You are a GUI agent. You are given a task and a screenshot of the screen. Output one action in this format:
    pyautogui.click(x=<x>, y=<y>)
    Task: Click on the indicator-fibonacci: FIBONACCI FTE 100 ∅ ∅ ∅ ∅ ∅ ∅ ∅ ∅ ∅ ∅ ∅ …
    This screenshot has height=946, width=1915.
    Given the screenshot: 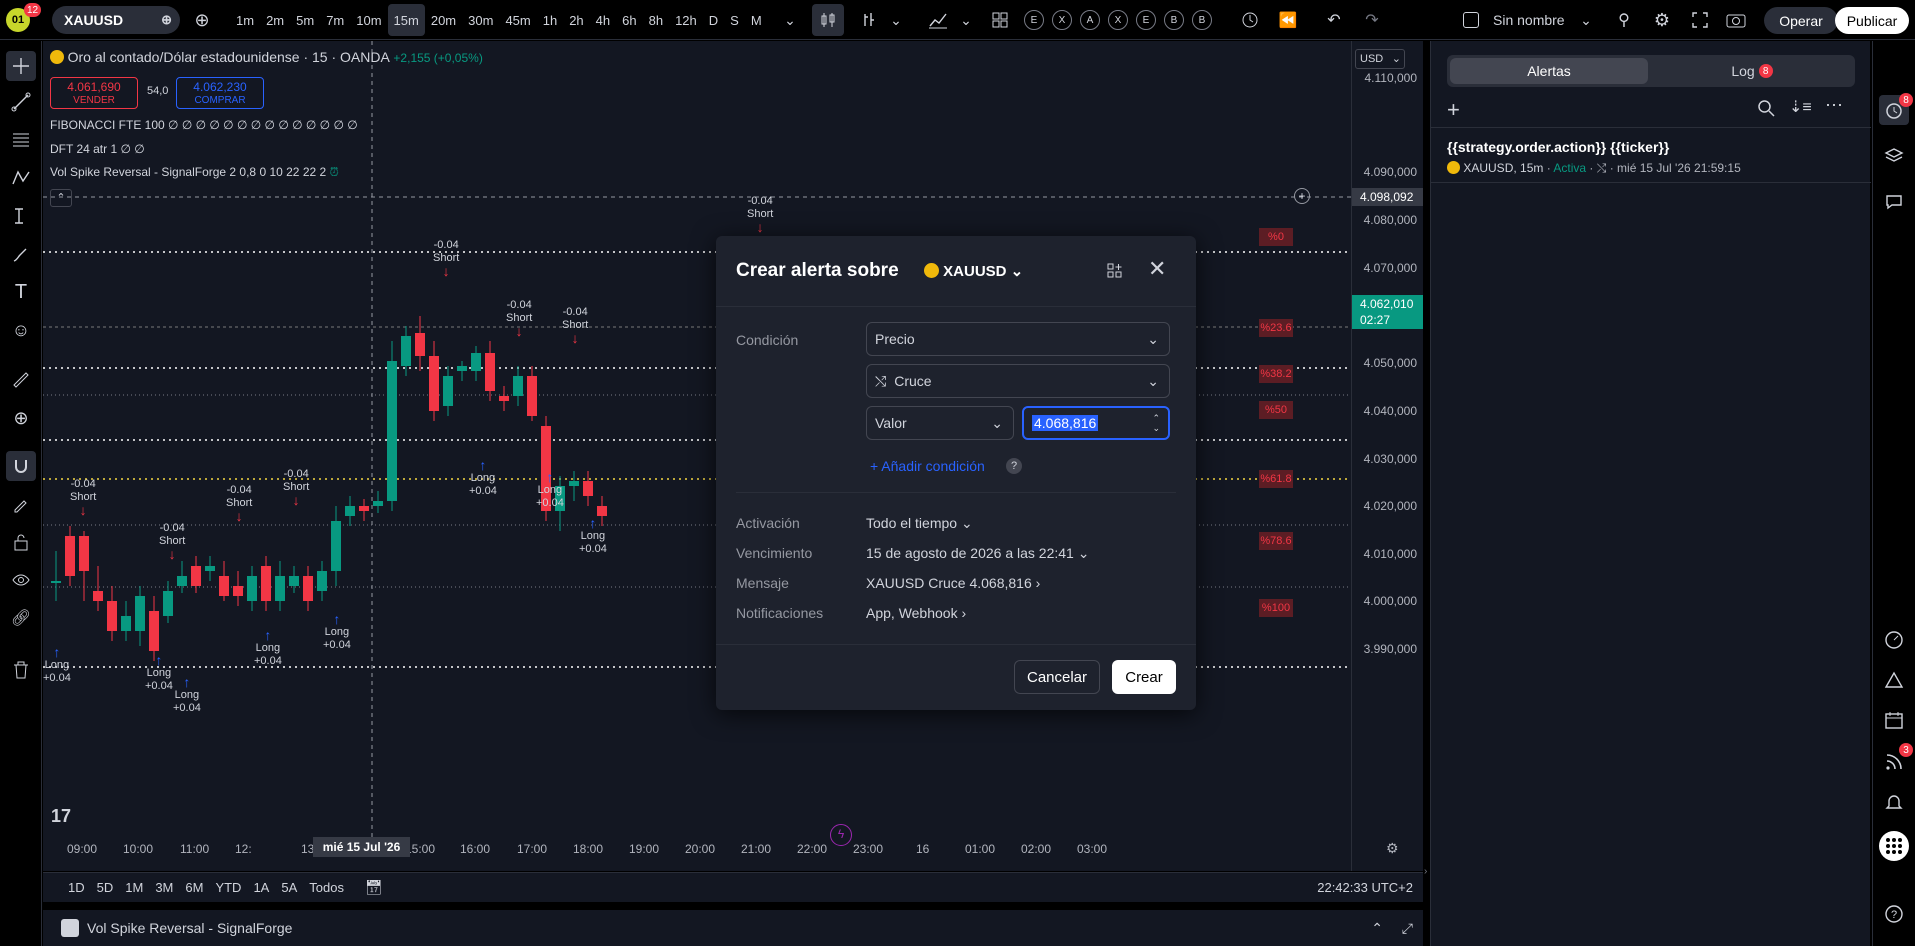 What is the action you would take?
    pyautogui.click(x=204, y=125)
    